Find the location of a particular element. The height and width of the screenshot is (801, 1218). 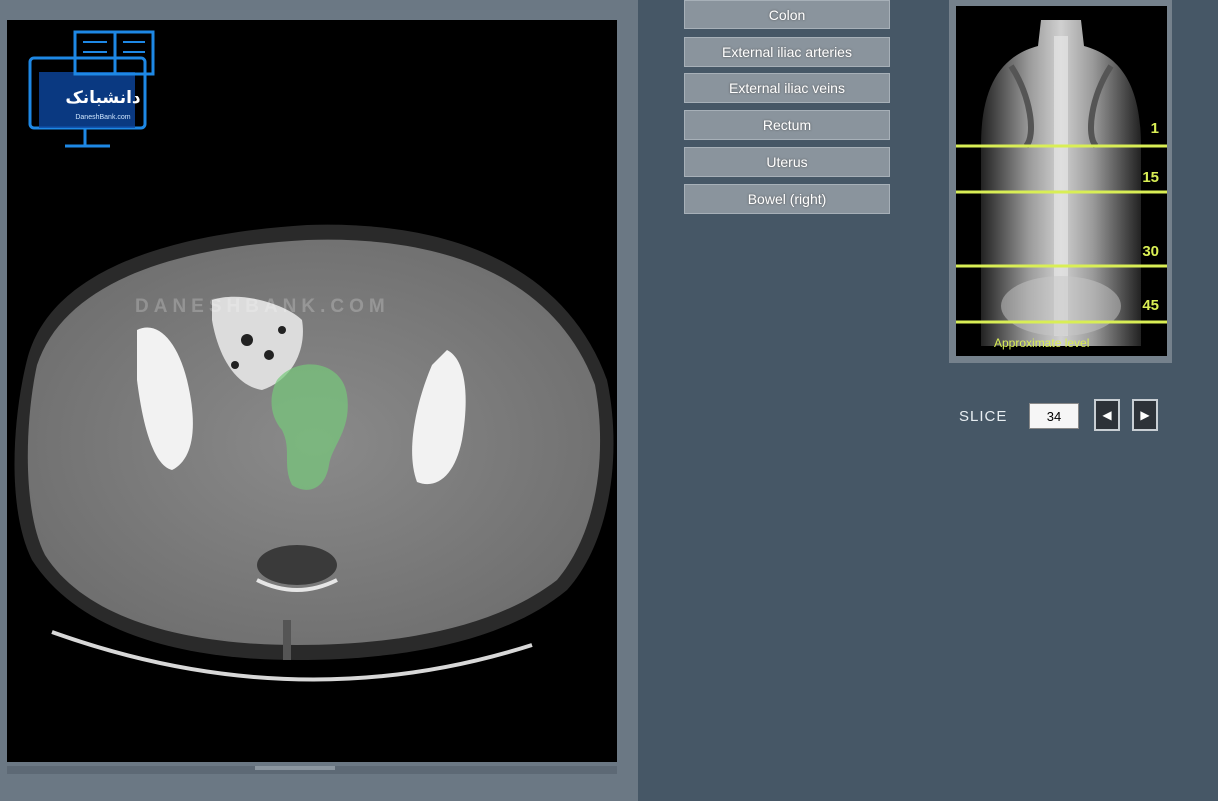

structure-button-uterus: Uterus is located at coordinates (787, 162).